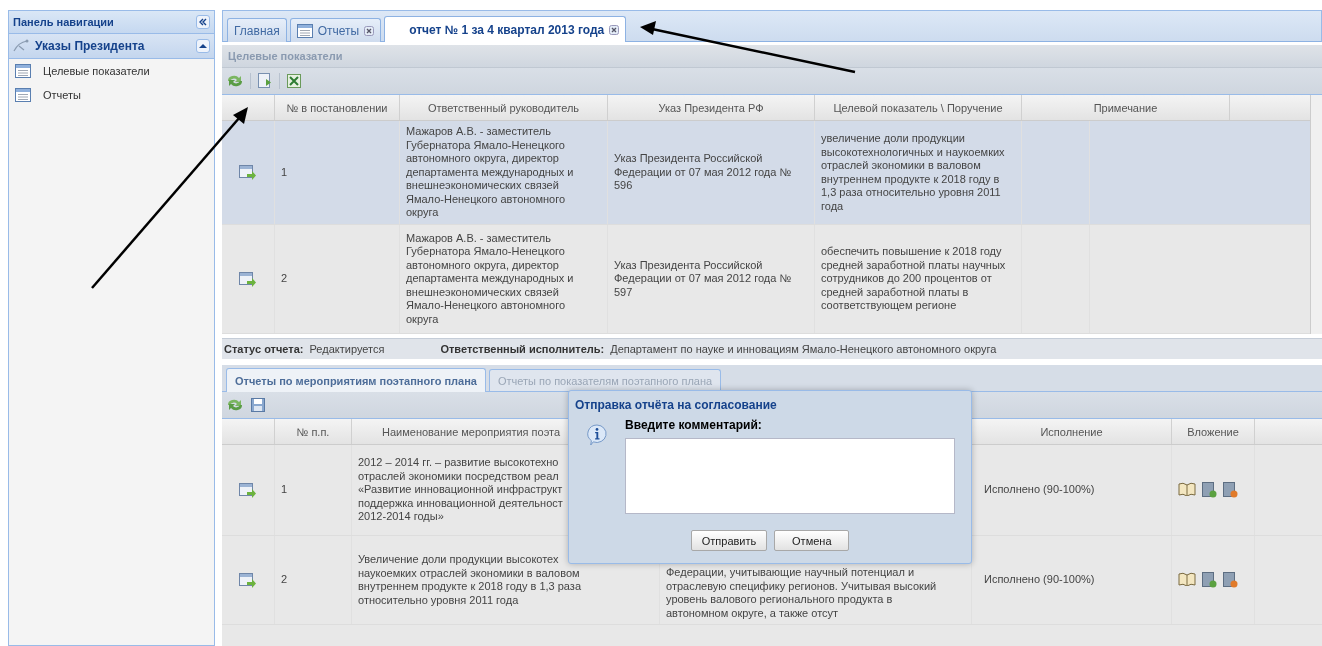  I want to click on save-icon, so click(258, 405).